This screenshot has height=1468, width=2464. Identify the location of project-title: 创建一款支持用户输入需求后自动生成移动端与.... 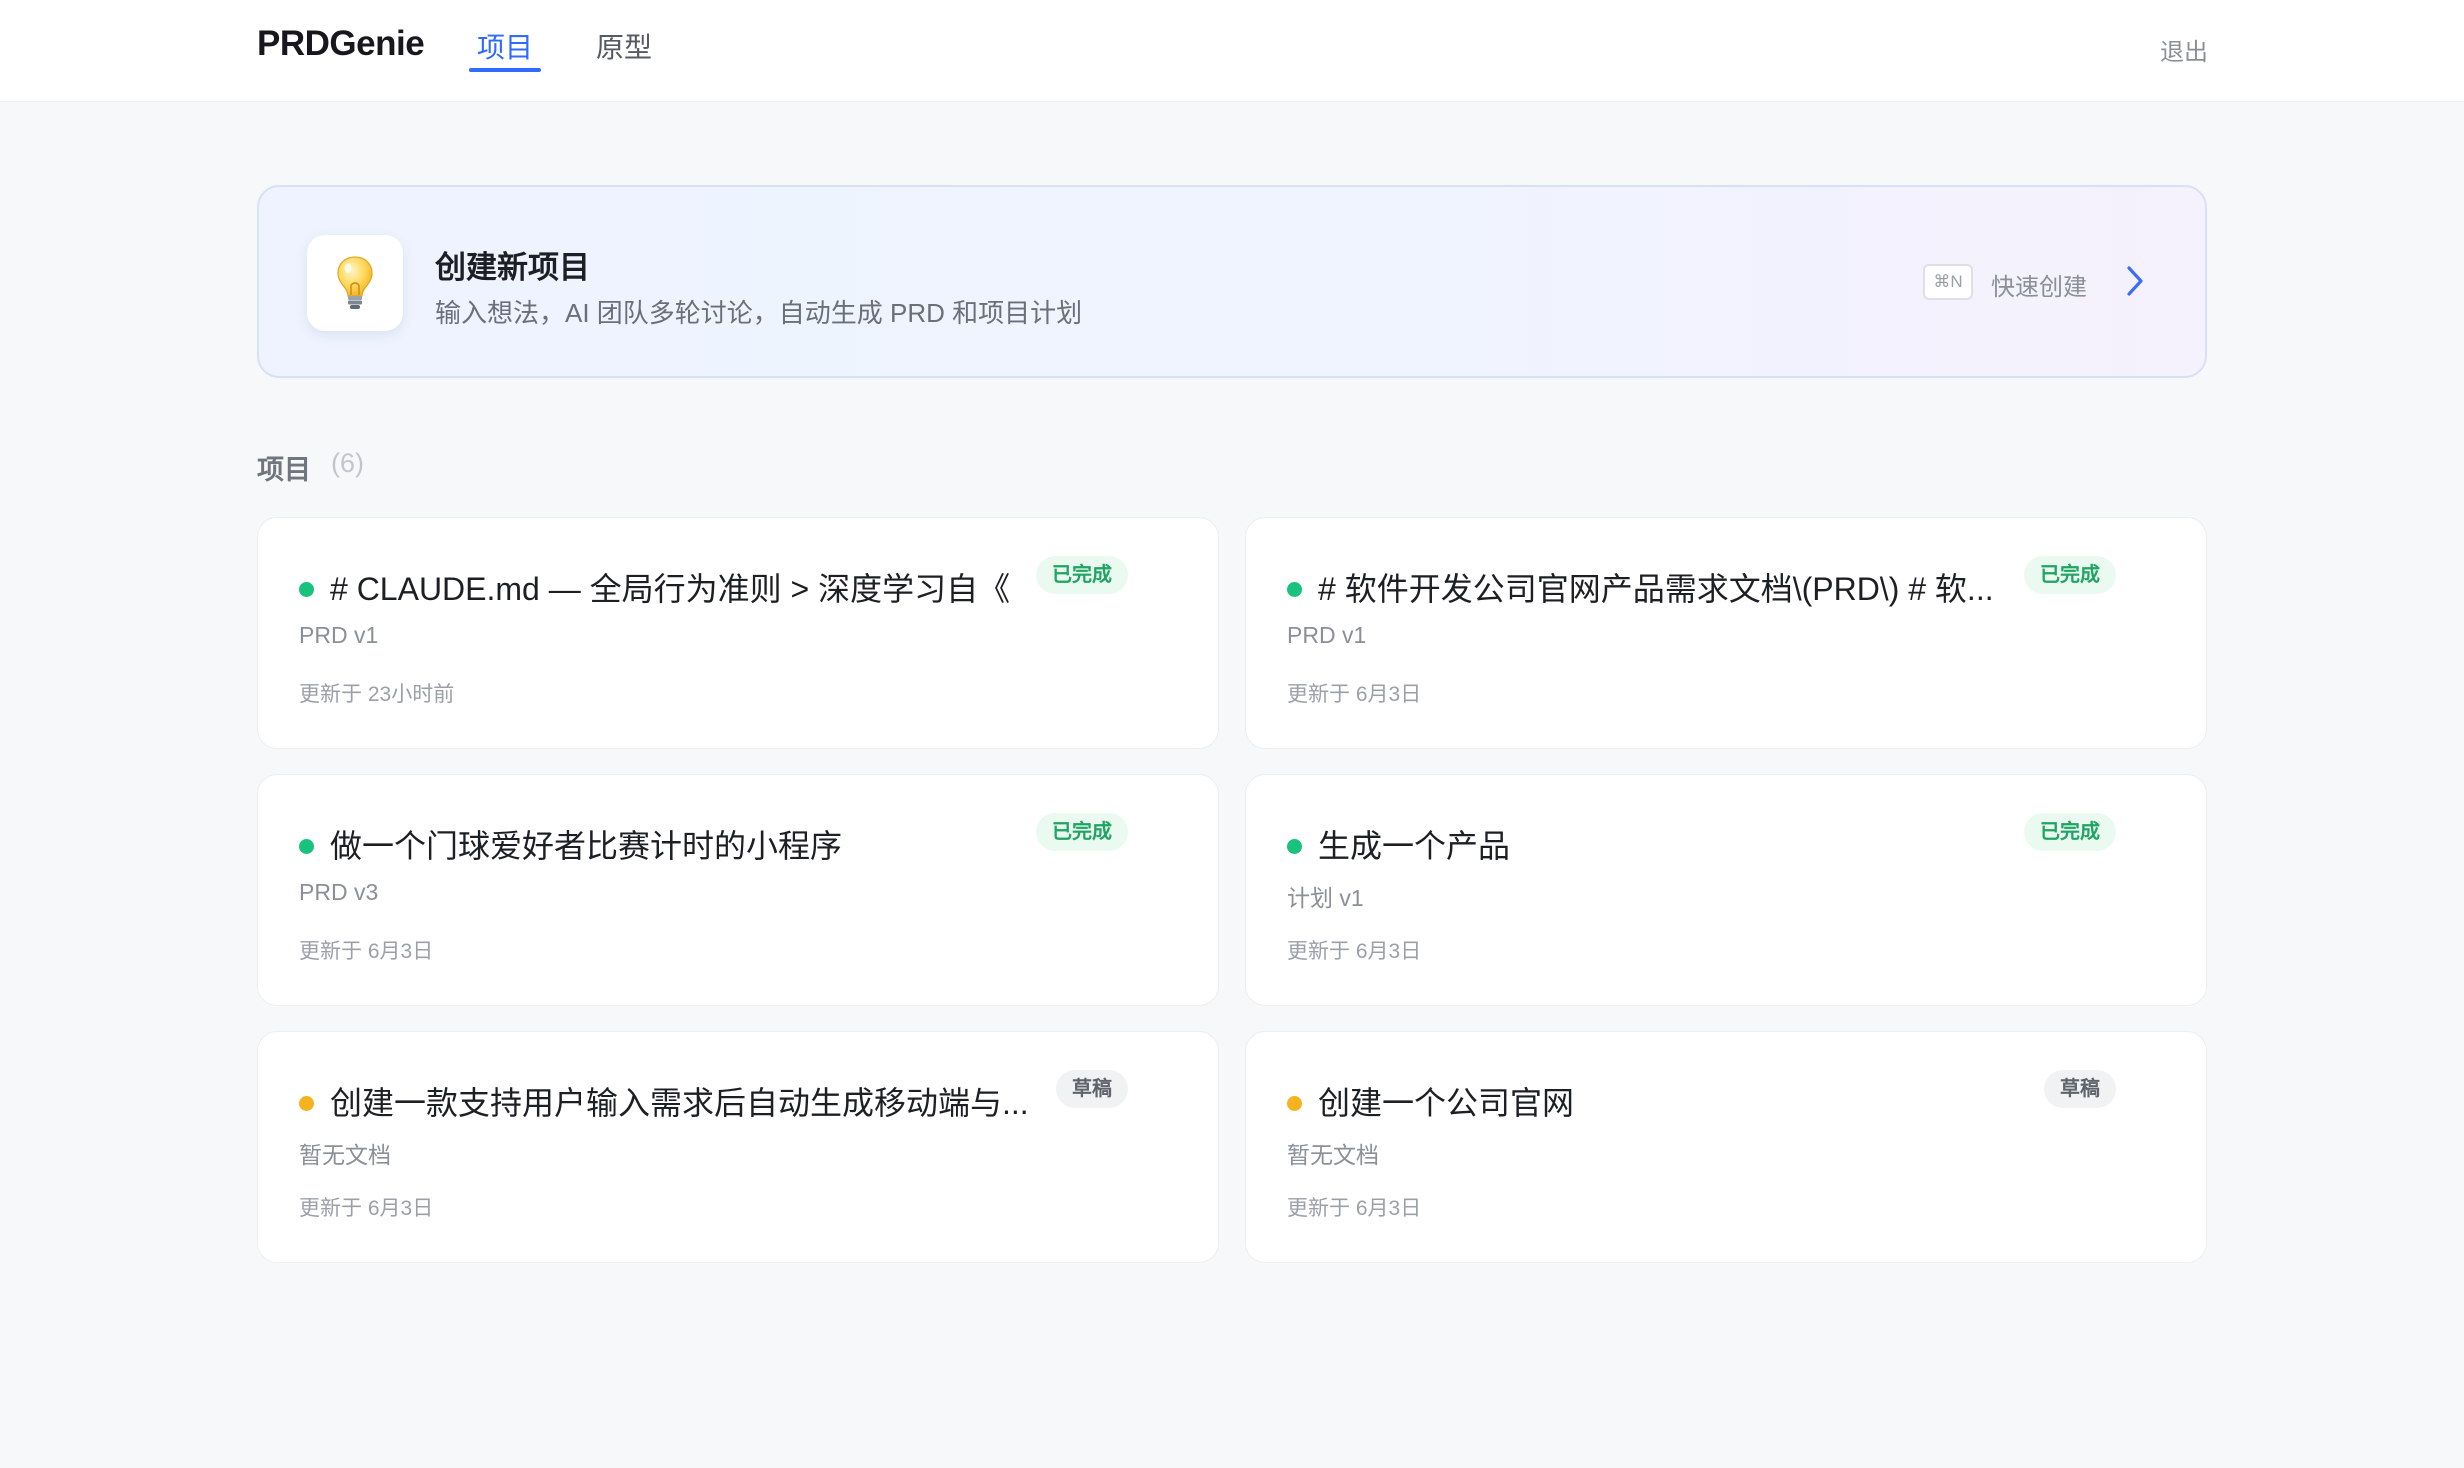
(679, 1103).